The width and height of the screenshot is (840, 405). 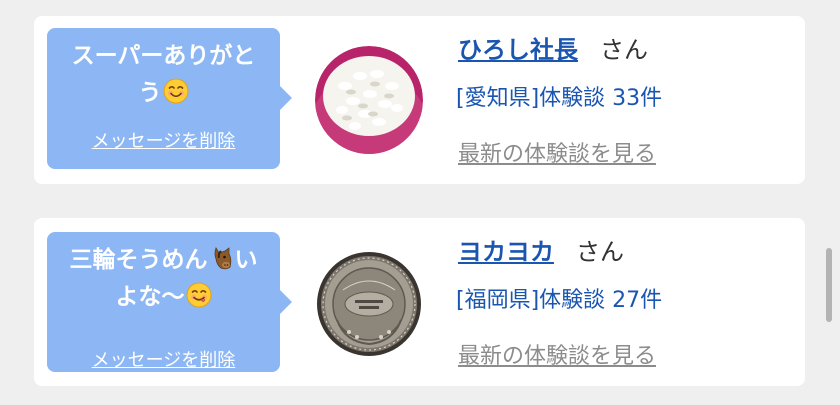 I want to click on prefecture: [福岡県], so click(x=498, y=300).